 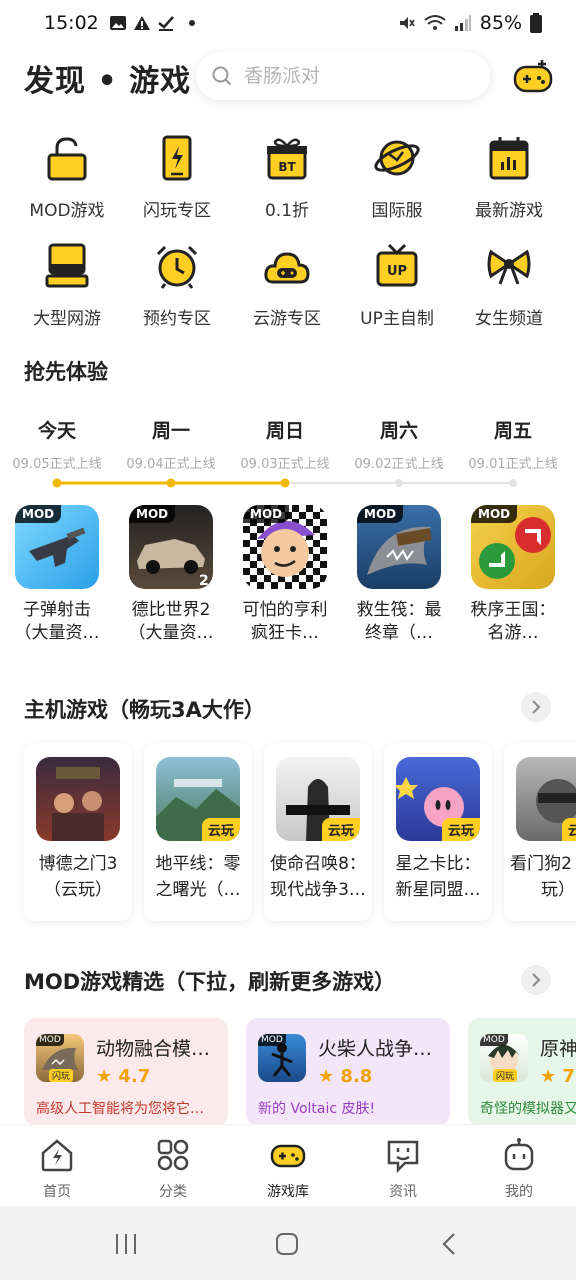 I want to click on unlock-icon, so click(x=67, y=159).